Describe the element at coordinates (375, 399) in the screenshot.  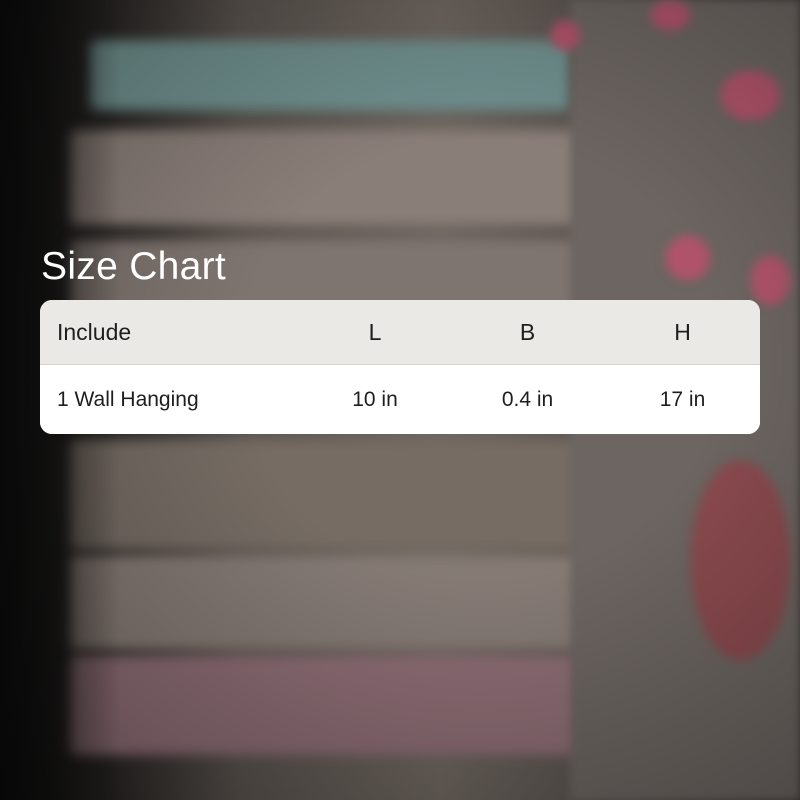
I see `cell-length: 10 in` at that location.